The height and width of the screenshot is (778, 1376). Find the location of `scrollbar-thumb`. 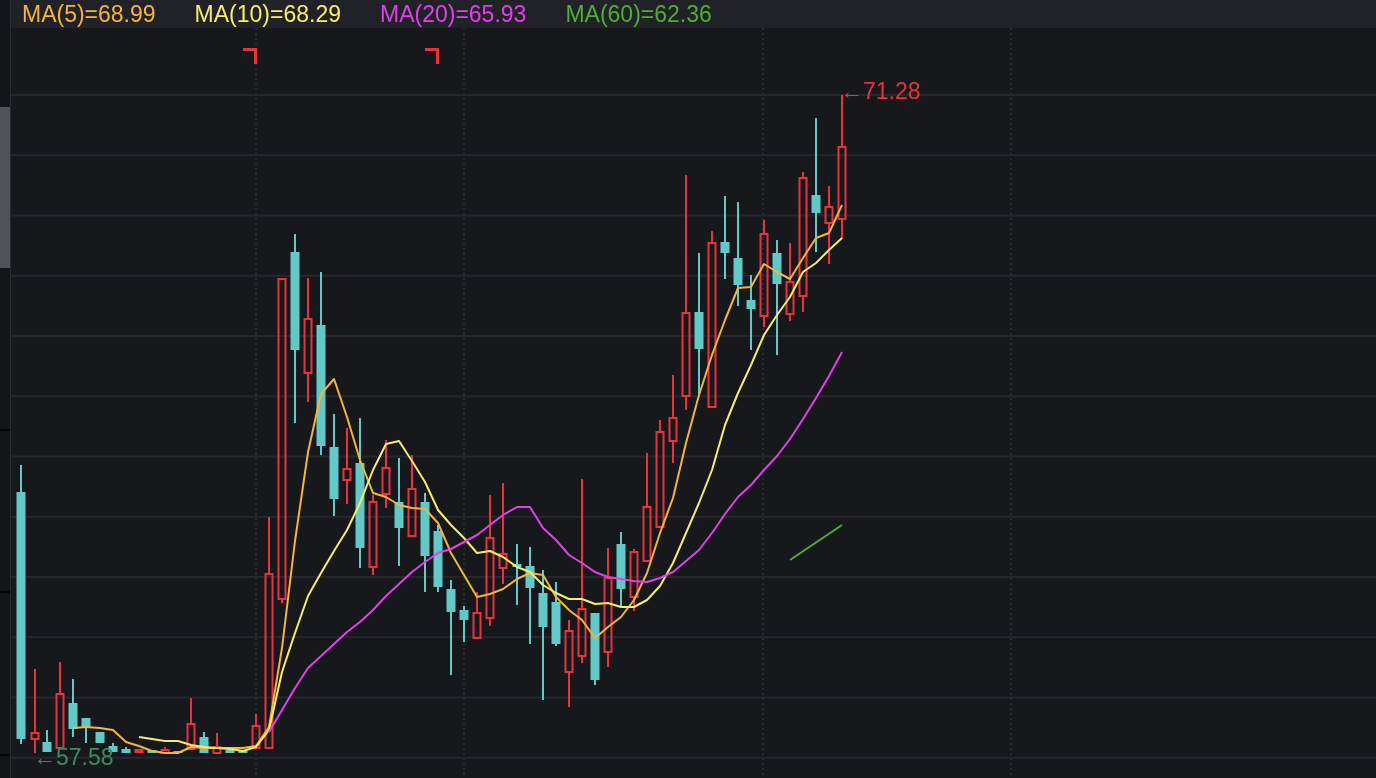

scrollbar-thumb is located at coordinates (5, 187).